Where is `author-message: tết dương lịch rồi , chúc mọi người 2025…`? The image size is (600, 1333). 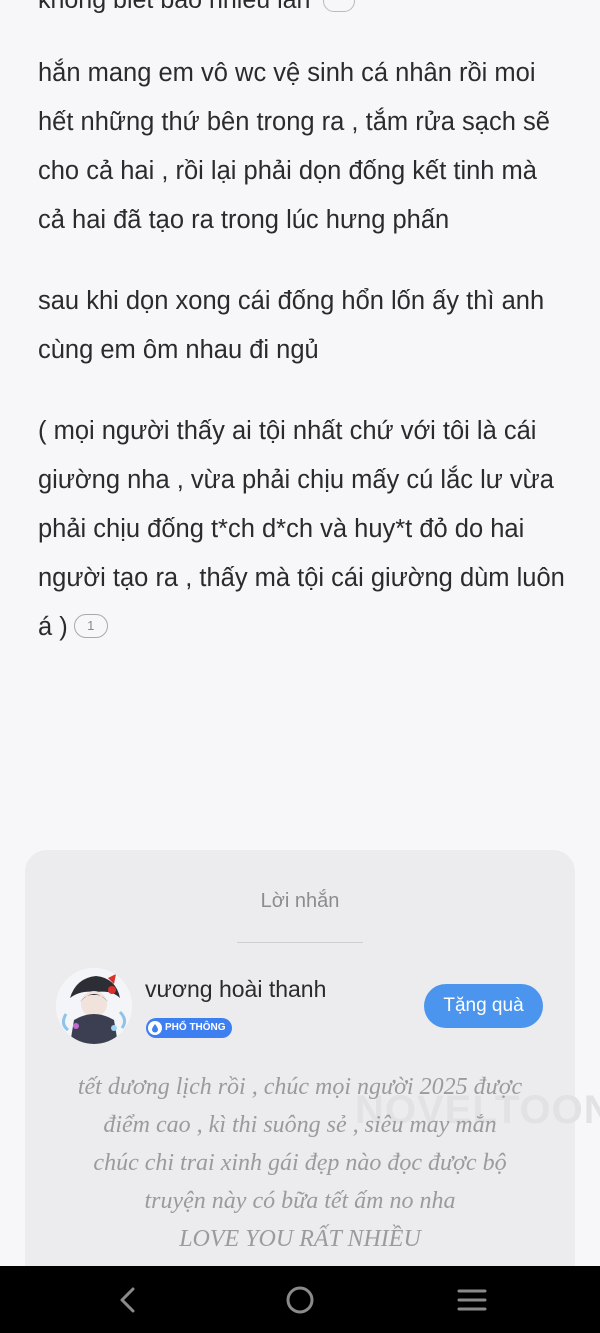
author-message: tết dương lịch rồi , chúc mọi người 2025… is located at coordinates (300, 1163).